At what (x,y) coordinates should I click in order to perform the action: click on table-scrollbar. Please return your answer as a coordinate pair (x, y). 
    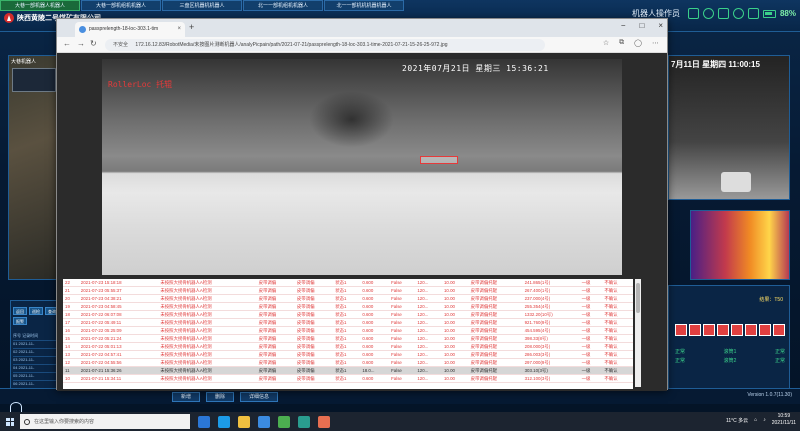
    Looking at the image, I should click on (638, 333).